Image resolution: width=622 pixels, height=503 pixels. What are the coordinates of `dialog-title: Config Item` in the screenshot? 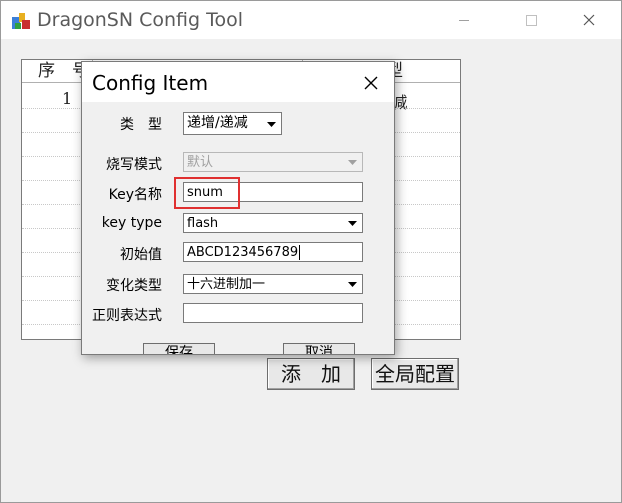 It's located at (150, 83).